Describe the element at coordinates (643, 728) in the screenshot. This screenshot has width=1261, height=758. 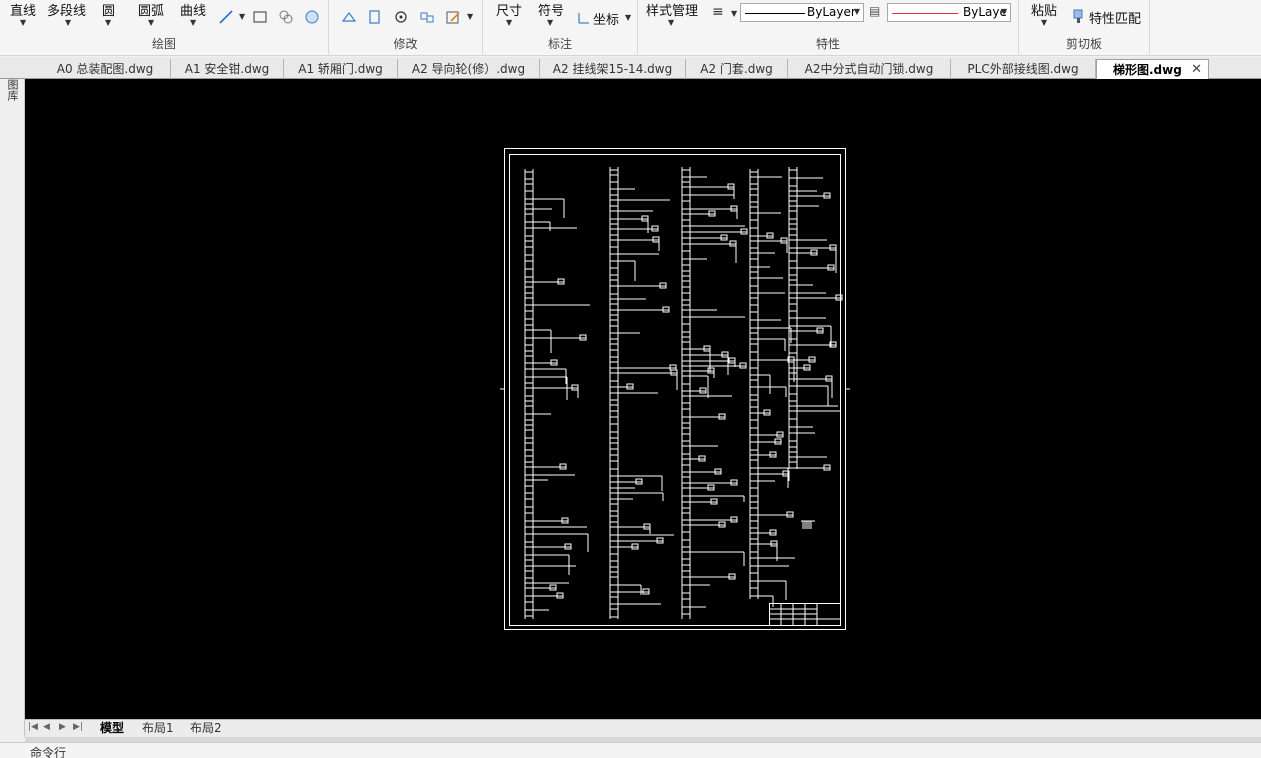
I see `layout-tab-bar: |◀ ◀ ▶ ▶| 模型 布局1 布局2` at that location.